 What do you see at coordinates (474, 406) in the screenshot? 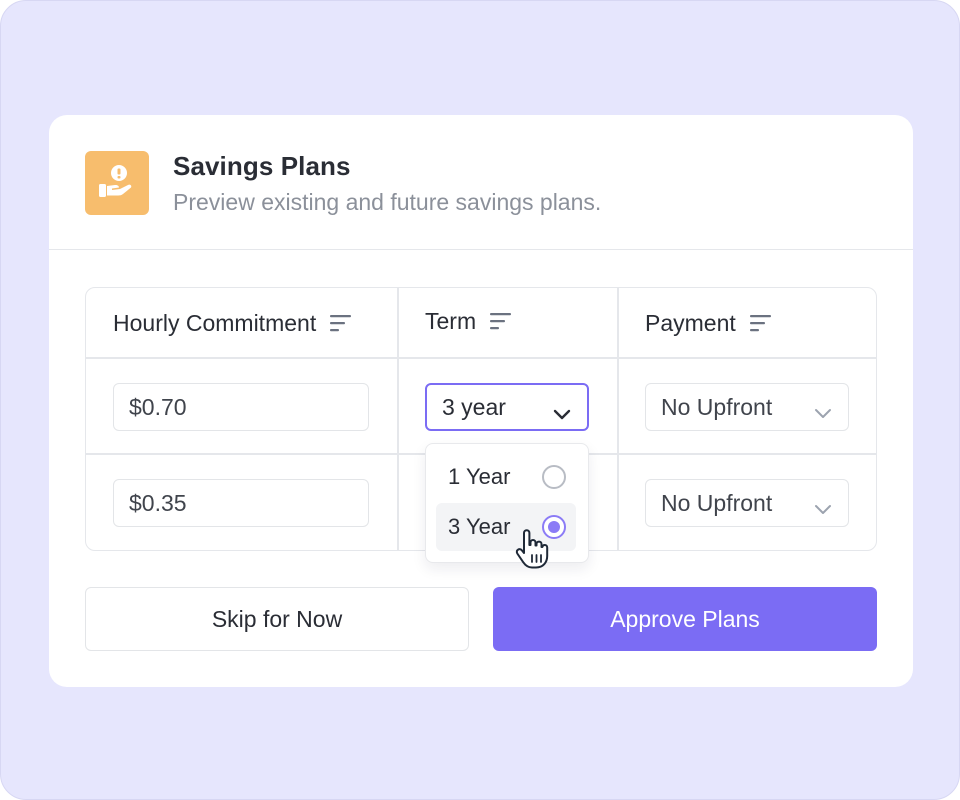
I see `term-select-value: 3 year` at bounding box center [474, 406].